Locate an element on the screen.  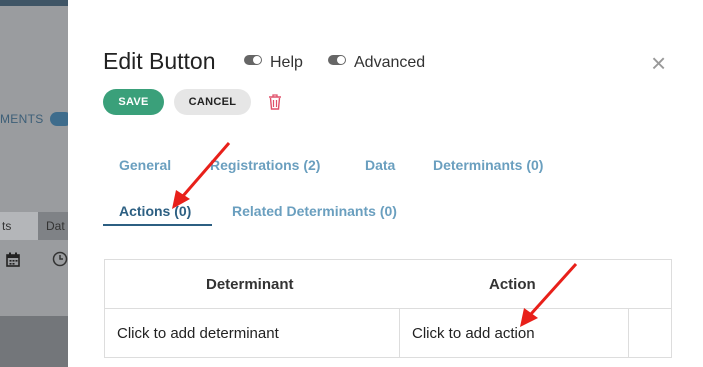
background-section-label: MENTS is located at coordinates (22, 119).